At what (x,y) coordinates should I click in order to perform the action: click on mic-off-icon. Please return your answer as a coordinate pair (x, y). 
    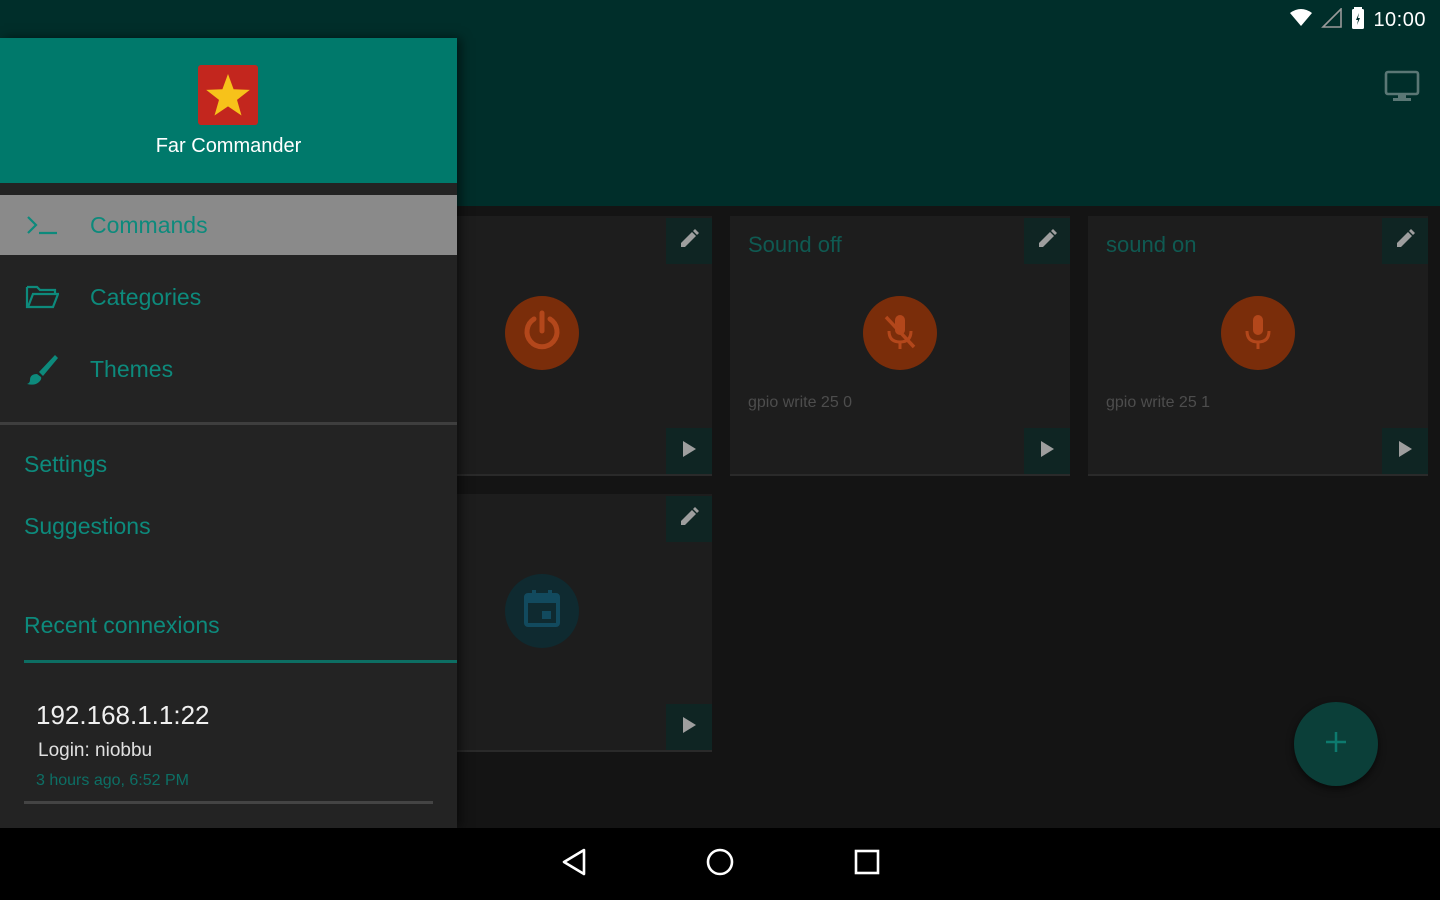
    Looking at the image, I should click on (900, 333).